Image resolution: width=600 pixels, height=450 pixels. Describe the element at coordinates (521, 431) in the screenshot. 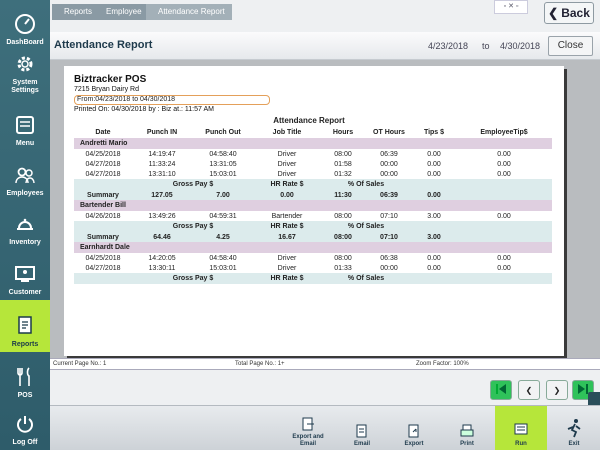

I see `run-icon` at that location.